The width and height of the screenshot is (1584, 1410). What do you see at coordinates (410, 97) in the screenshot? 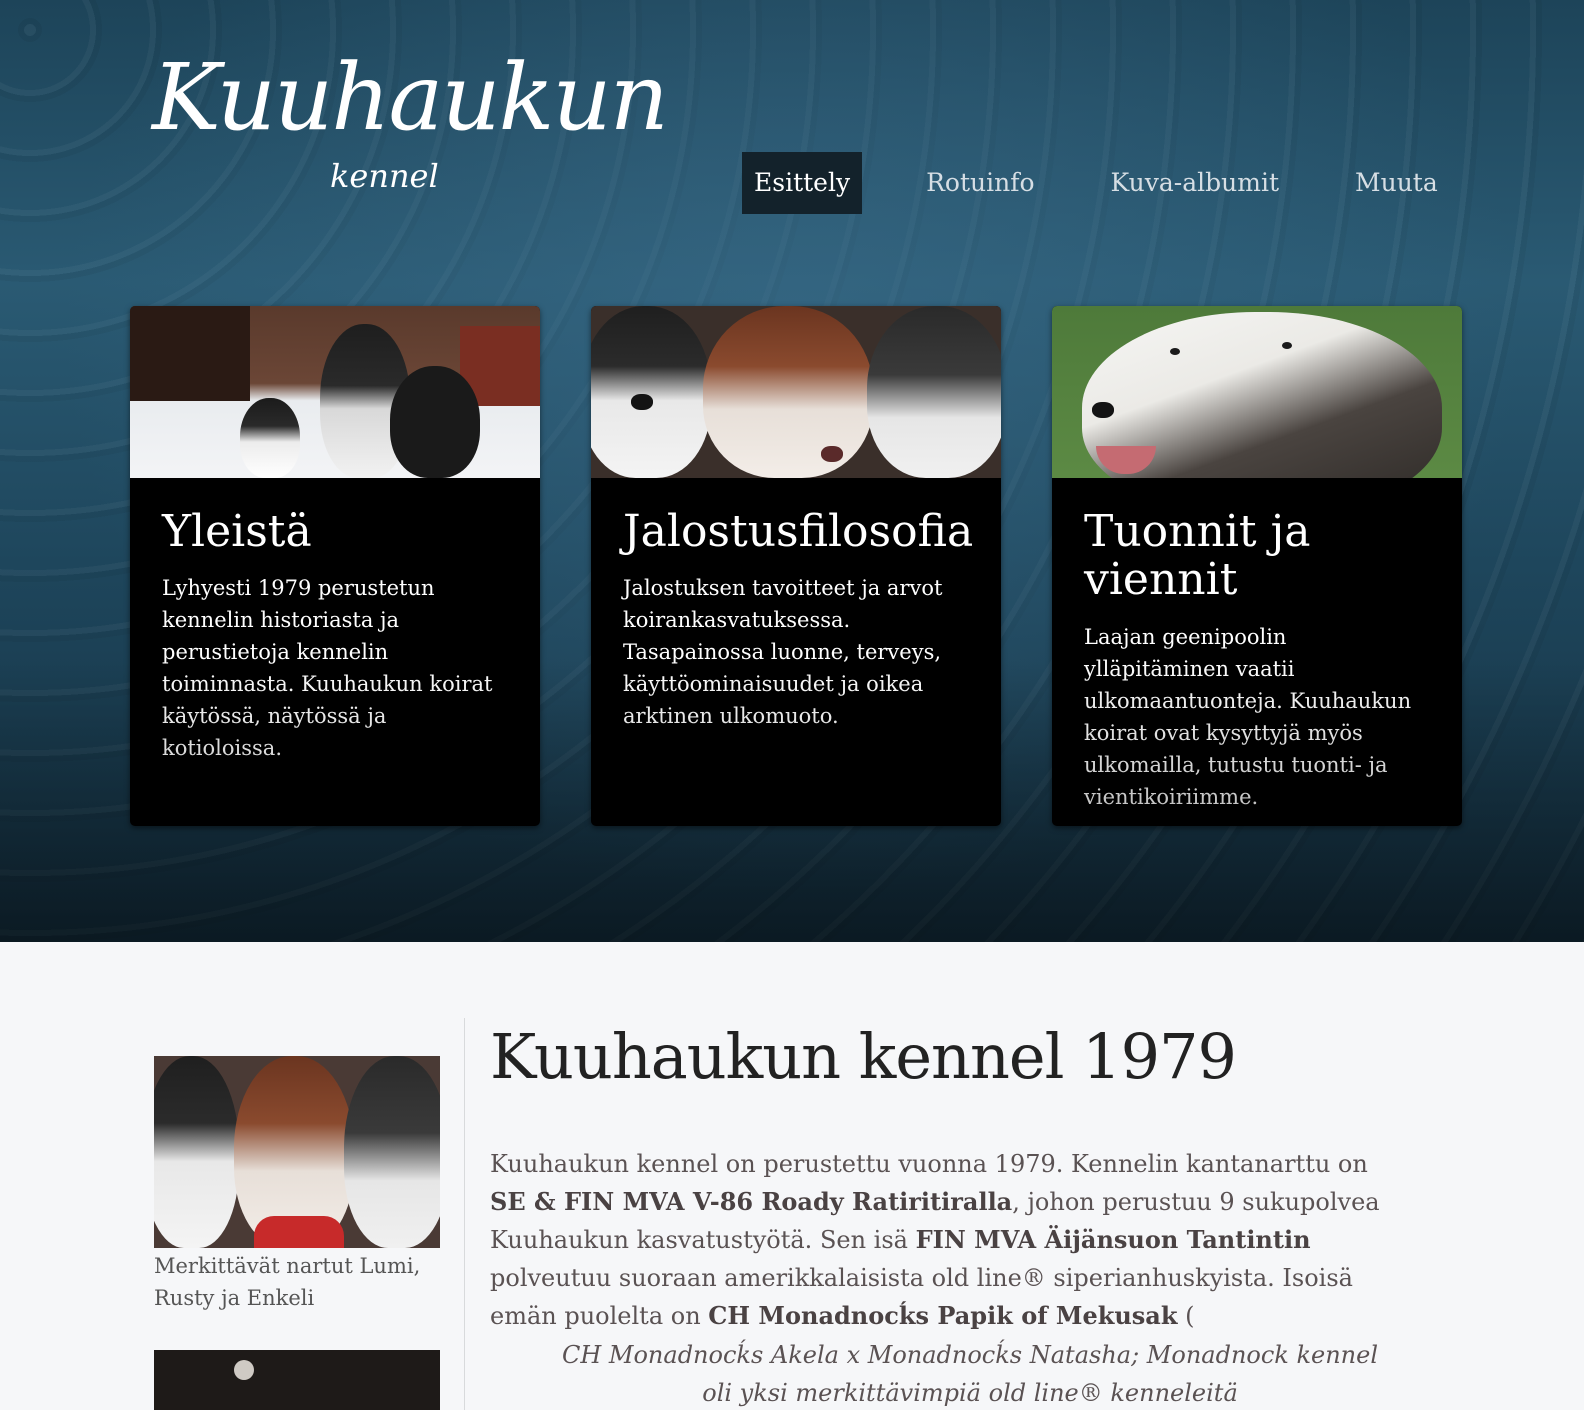
I see `logo-main-text: Kuuhaukun` at bounding box center [410, 97].